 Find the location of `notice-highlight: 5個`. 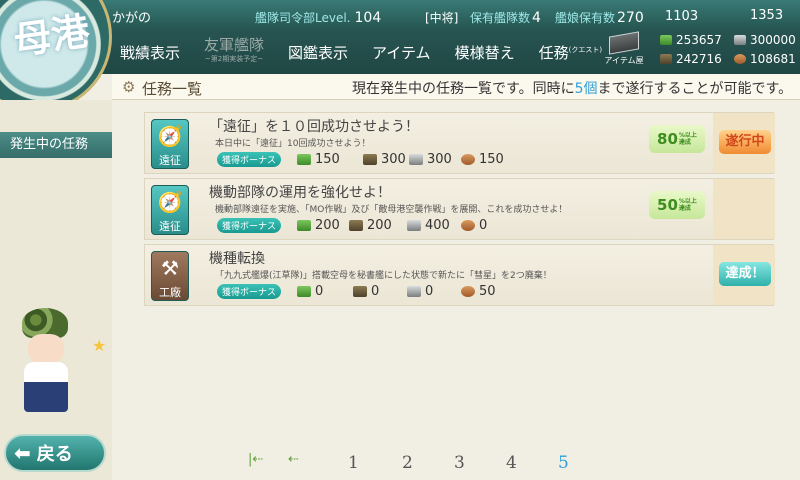

notice-highlight: 5個 is located at coordinates (586, 89).